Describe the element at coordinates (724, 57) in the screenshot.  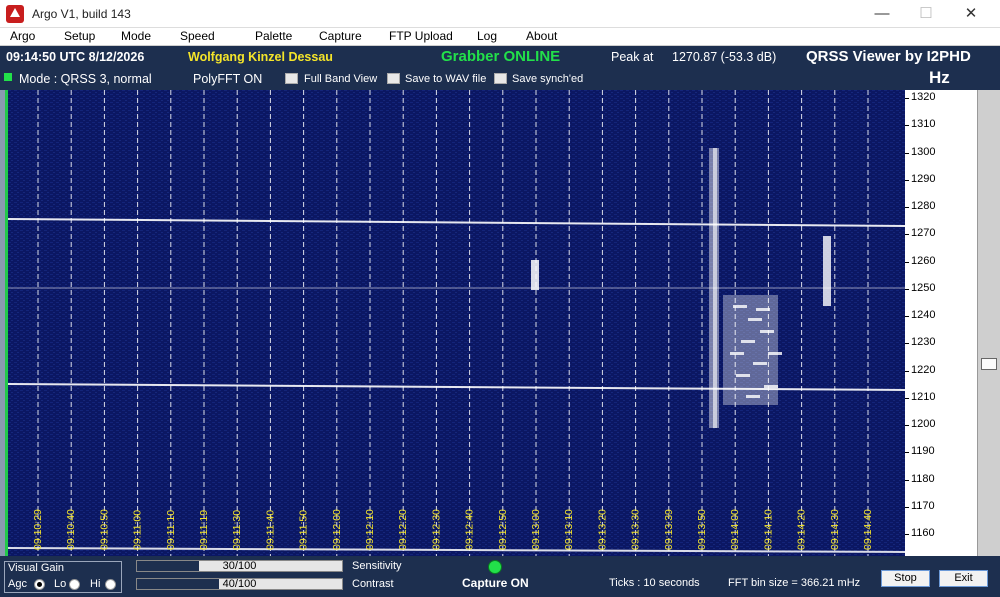
I see `peak-value: 1270.87 (-53.3 dB)` at that location.